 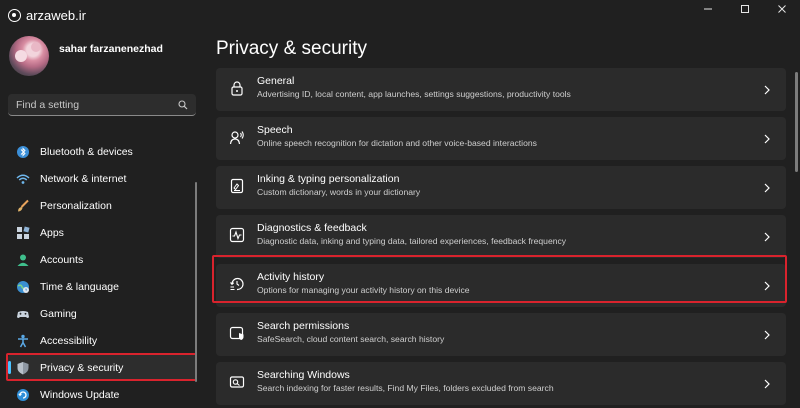 I want to click on watermark-text: arzaweb.ir, so click(x=56, y=15).